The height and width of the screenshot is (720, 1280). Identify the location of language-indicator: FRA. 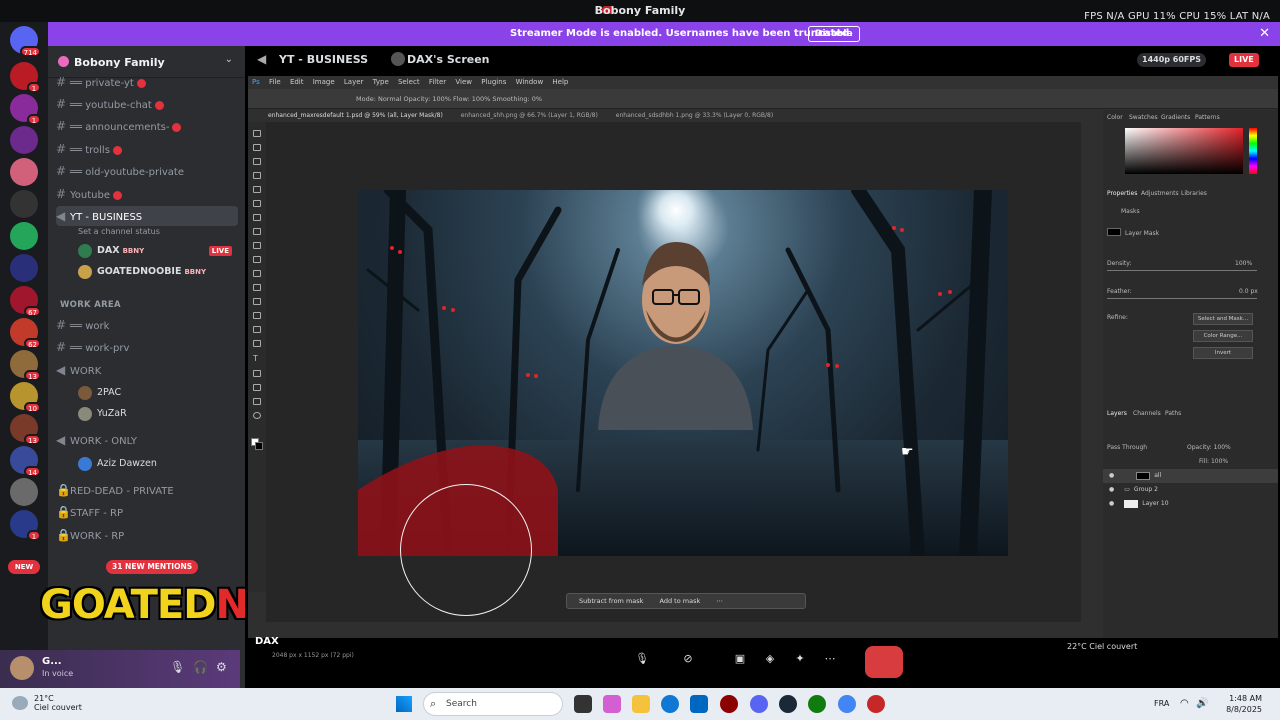
(1161, 703).